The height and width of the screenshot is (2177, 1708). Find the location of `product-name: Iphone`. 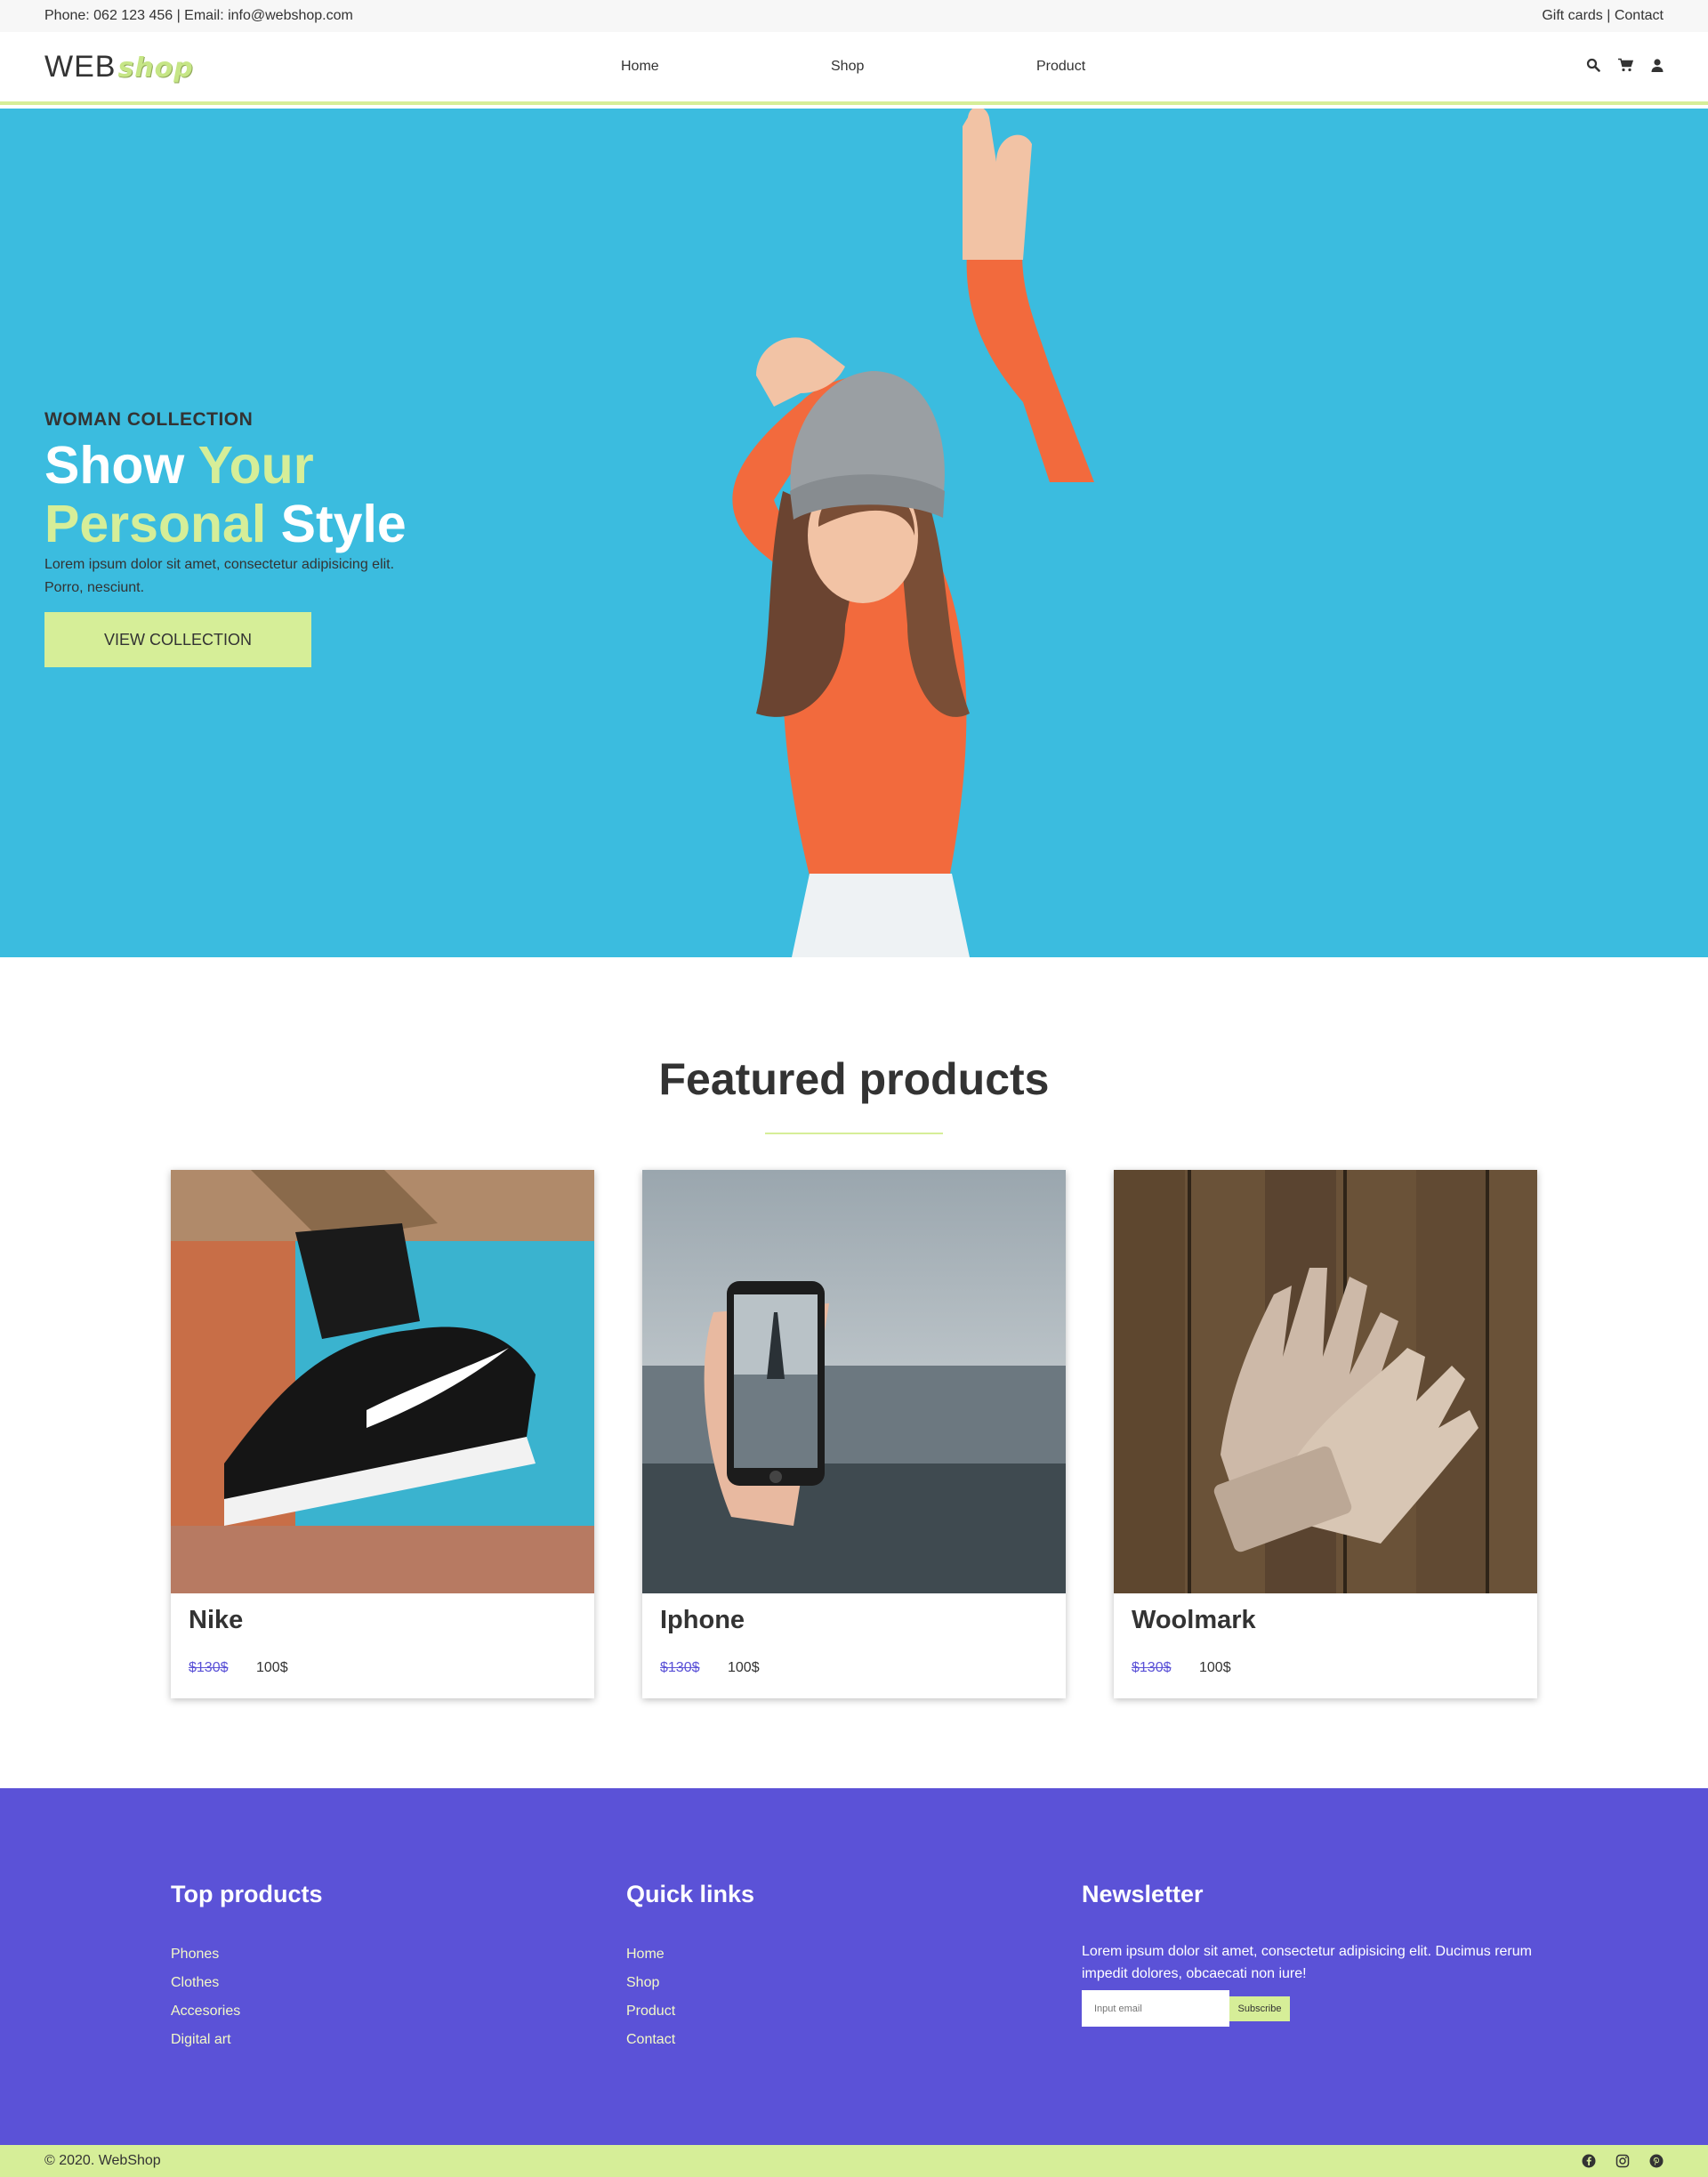

product-name: Iphone is located at coordinates (702, 1620).